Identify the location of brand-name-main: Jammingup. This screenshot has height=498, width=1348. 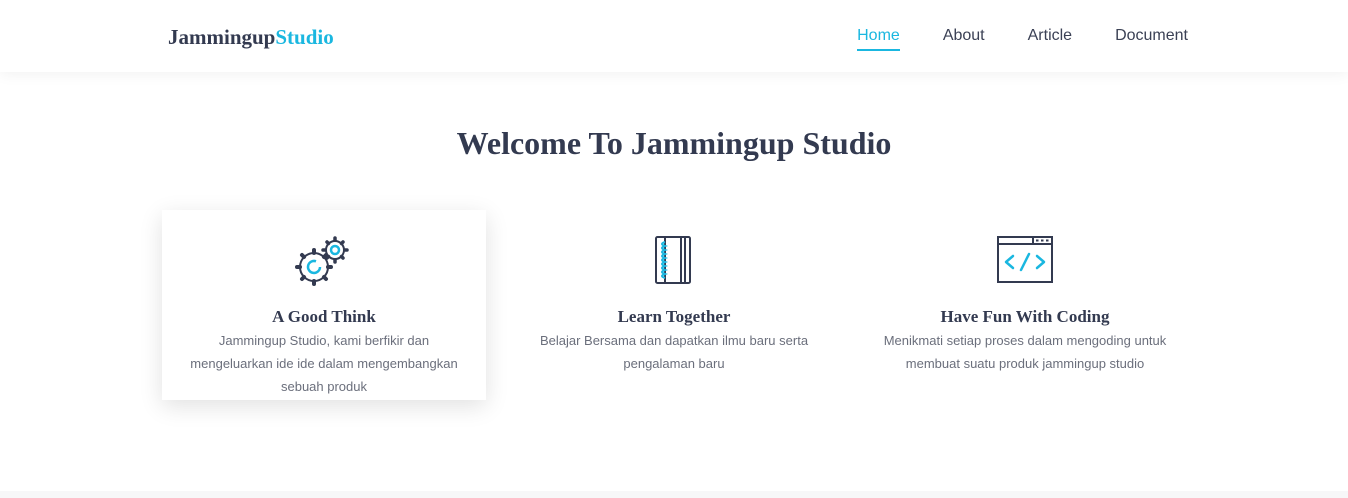
(222, 37).